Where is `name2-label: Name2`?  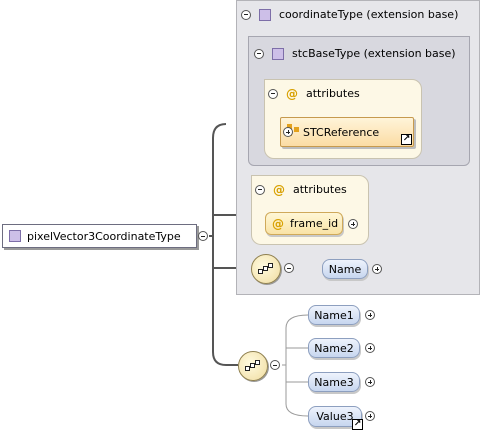
name2-label: Name2 is located at coordinates (334, 348).